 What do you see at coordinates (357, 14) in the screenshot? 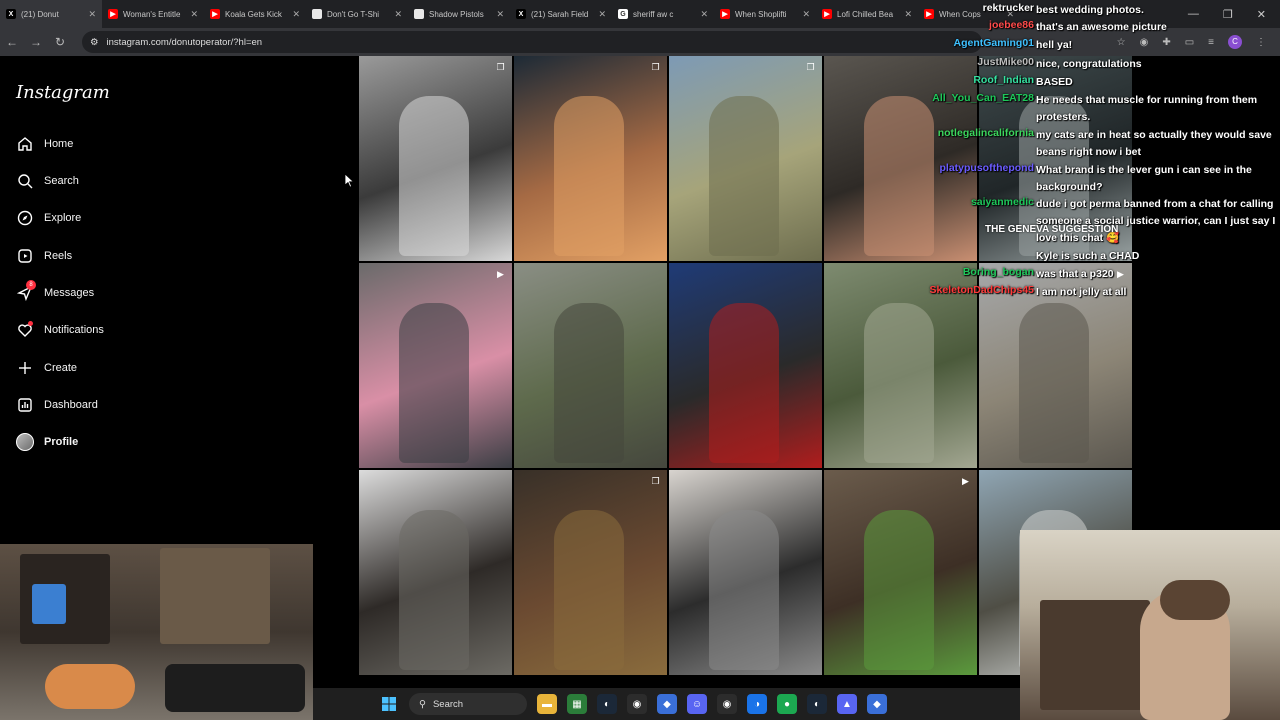
I see `browser-tab: Don't Go T-Shi ✕` at bounding box center [357, 14].